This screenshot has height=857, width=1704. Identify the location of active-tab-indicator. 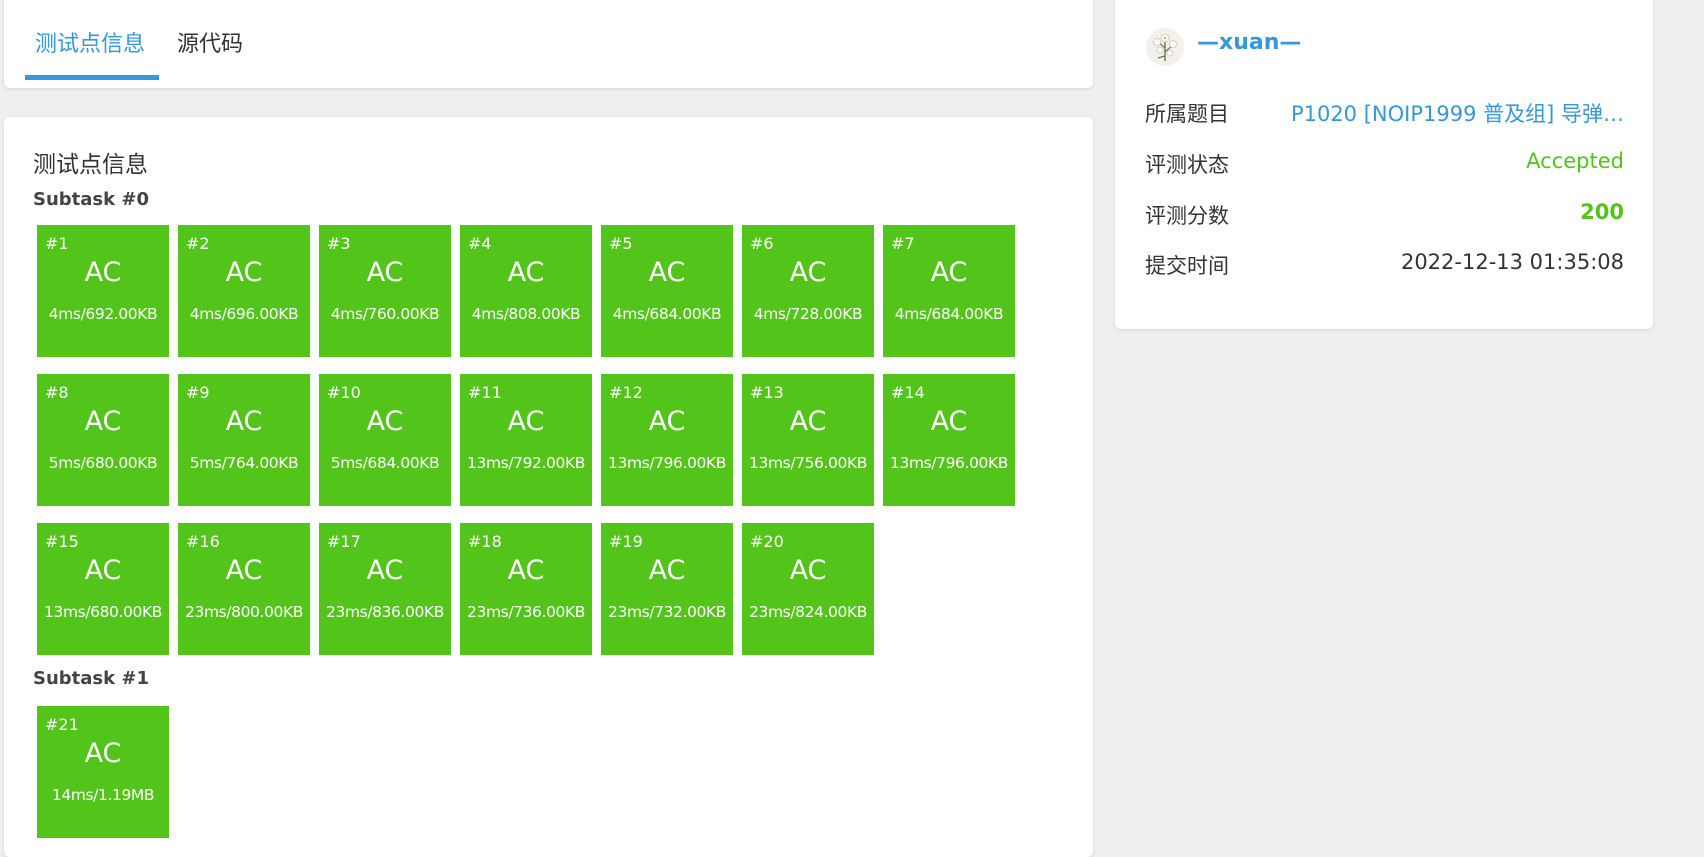
(92, 77).